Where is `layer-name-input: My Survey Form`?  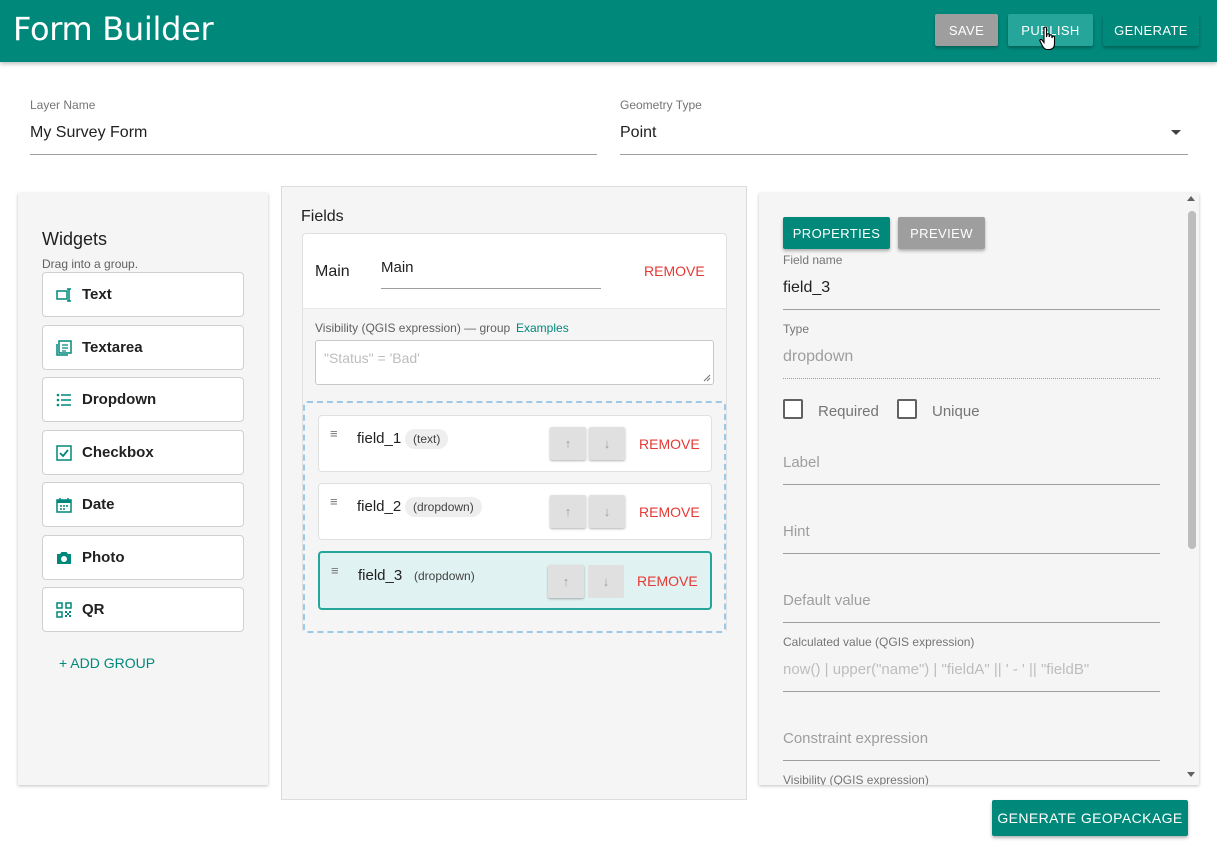
layer-name-input: My Survey Form is located at coordinates (88, 133).